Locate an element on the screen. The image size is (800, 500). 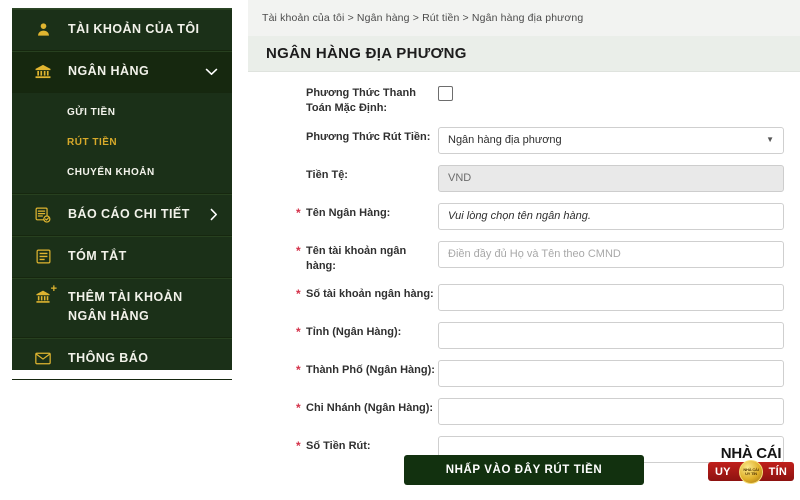
plus-icon: + is located at coordinates (53, 289).